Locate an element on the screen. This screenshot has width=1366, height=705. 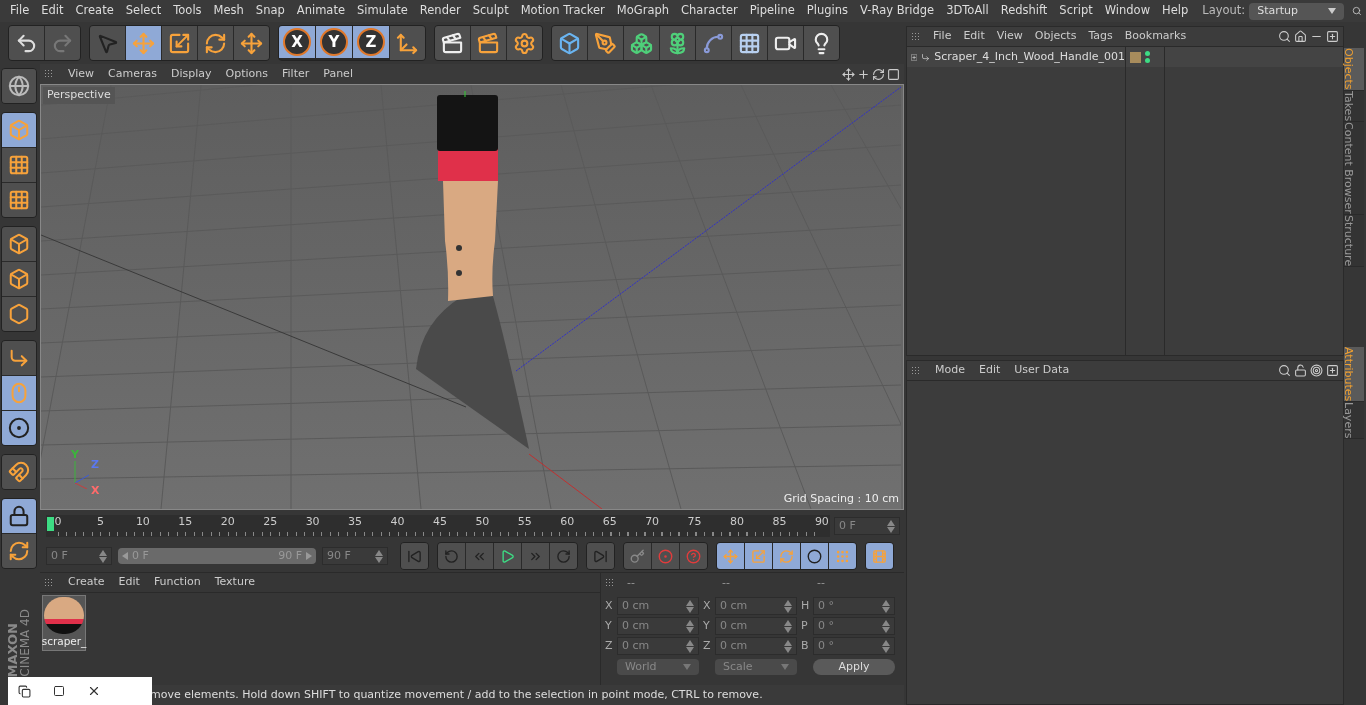
layout-dropdown: Startup is located at coordinates (1297, 11).